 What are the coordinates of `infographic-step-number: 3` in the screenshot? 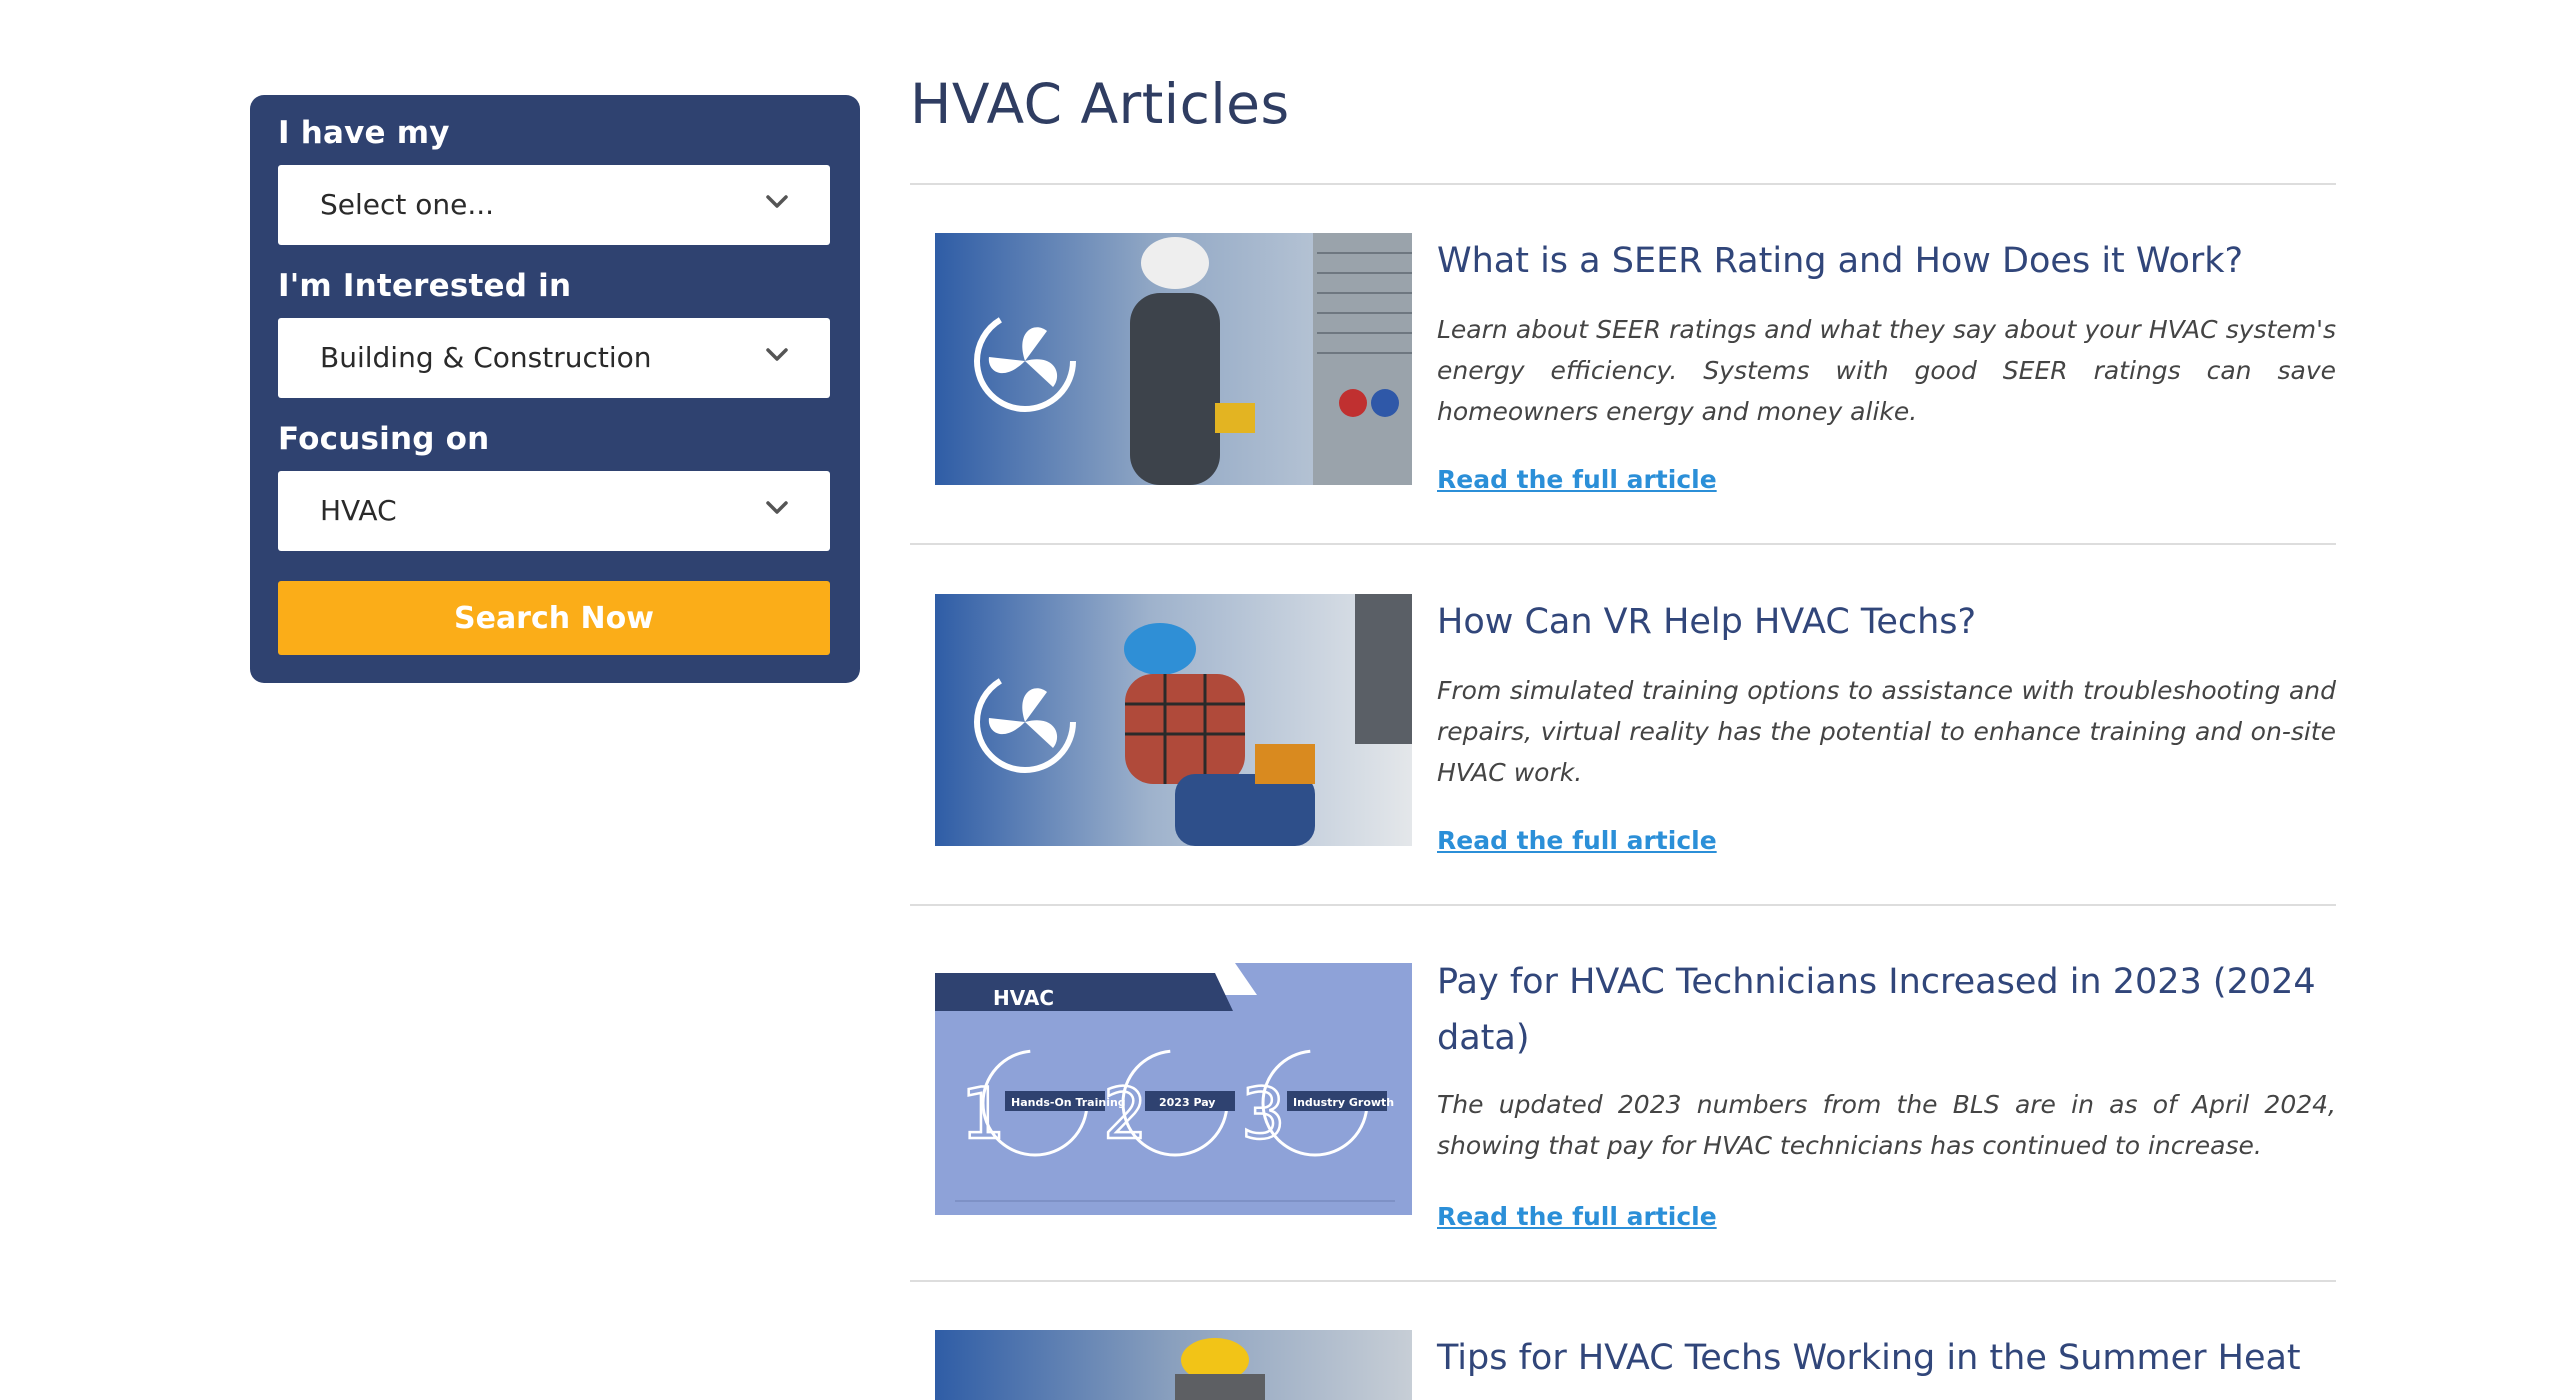 It's located at (1263, 1114).